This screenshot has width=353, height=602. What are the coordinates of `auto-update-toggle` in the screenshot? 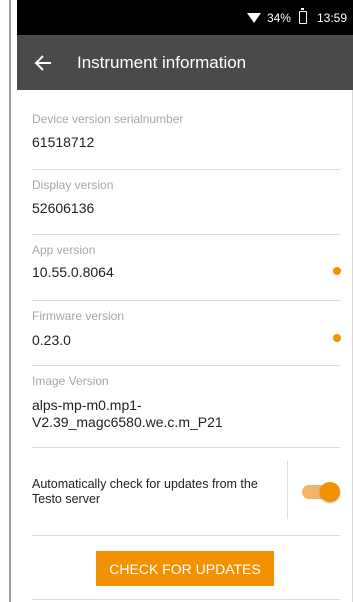 It's located at (321, 492).